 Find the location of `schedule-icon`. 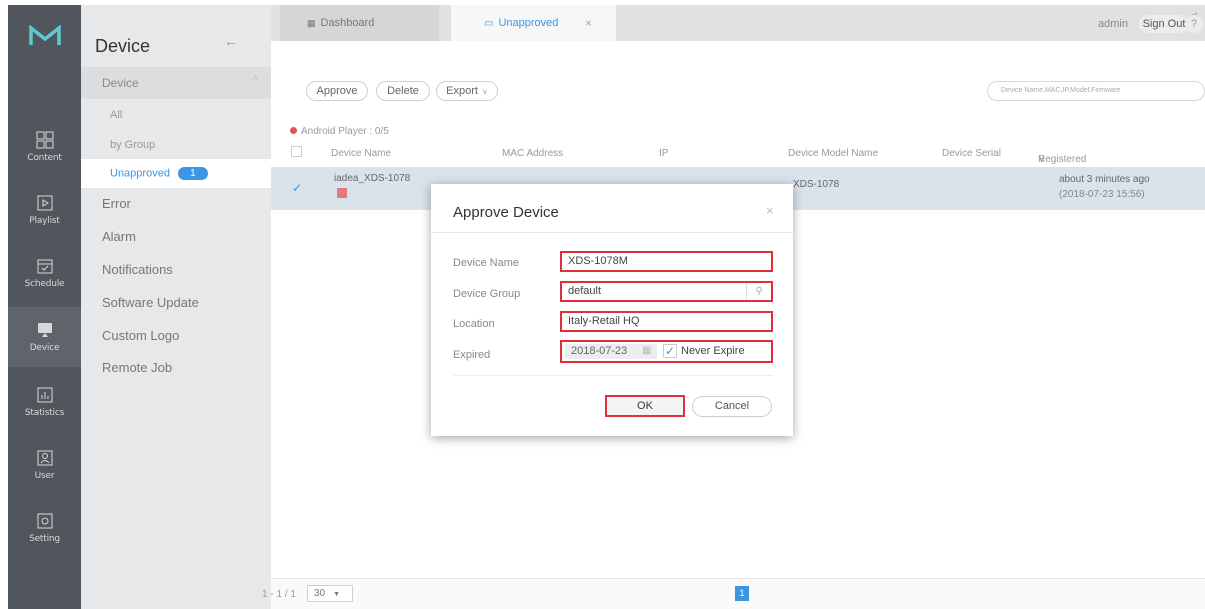

schedule-icon is located at coordinates (44, 266).